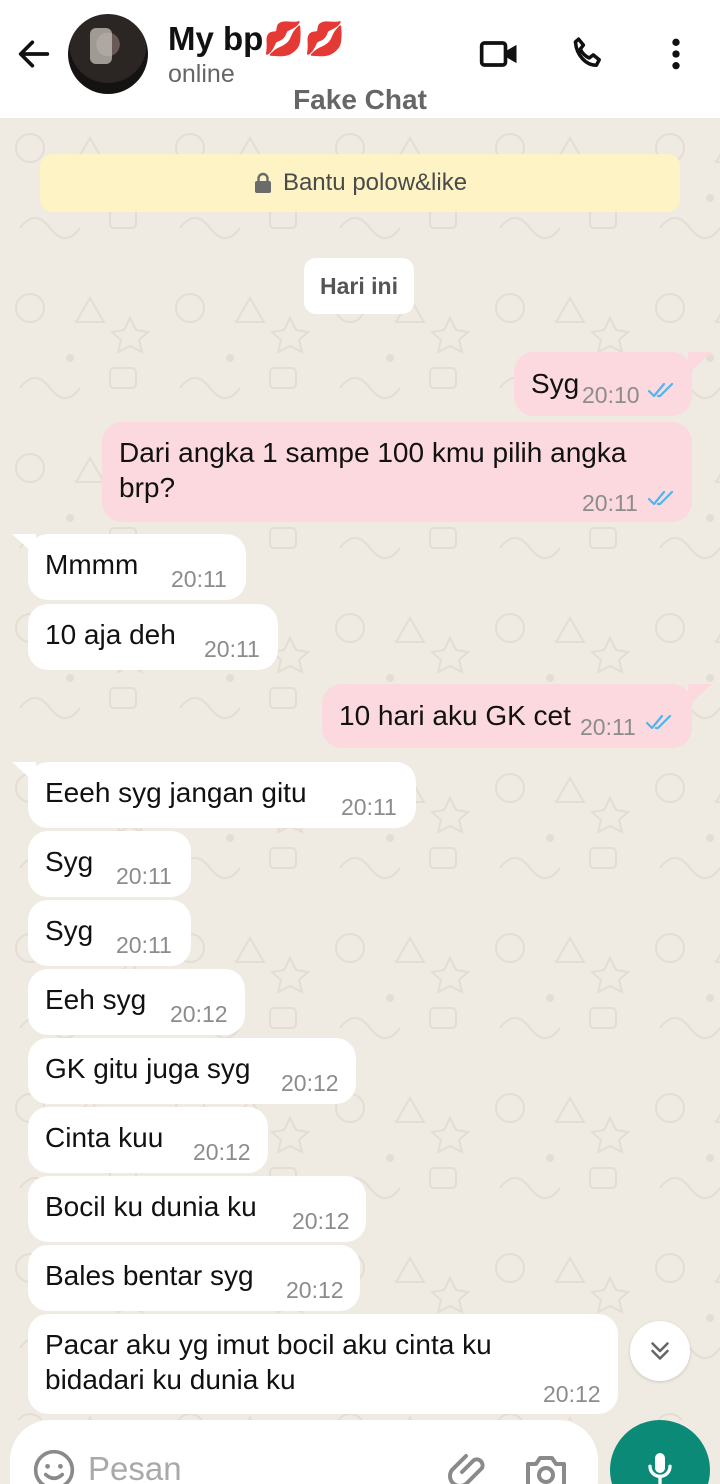  What do you see at coordinates (96, 999) in the screenshot?
I see `message-text: Eeh syg` at bounding box center [96, 999].